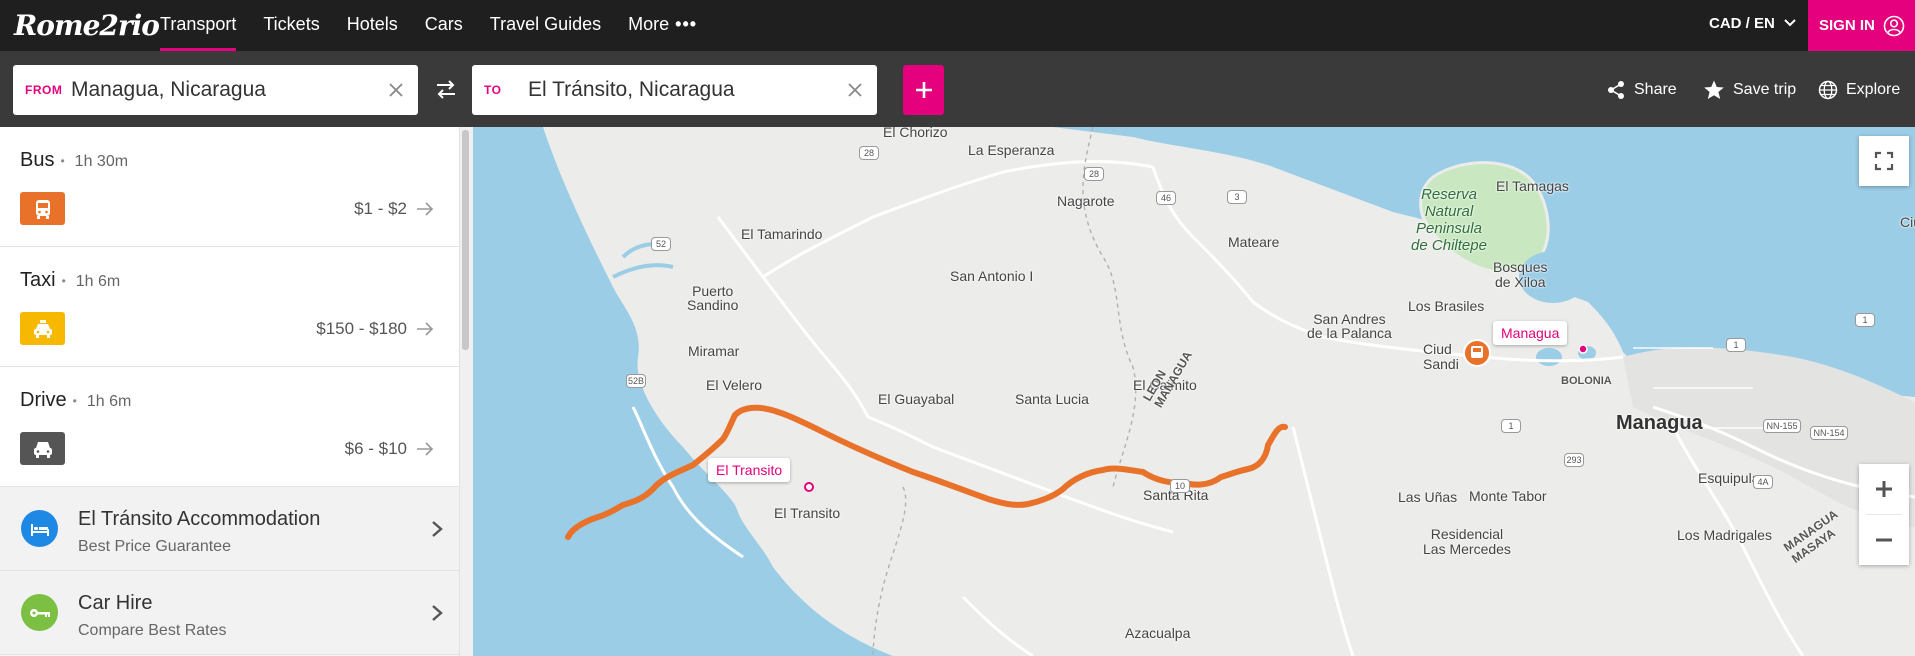 This screenshot has width=1915, height=656. What do you see at coordinates (1724, 535) in the screenshot?
I see `map-label: Los Madrigales` at bounding box center [1724, 535].